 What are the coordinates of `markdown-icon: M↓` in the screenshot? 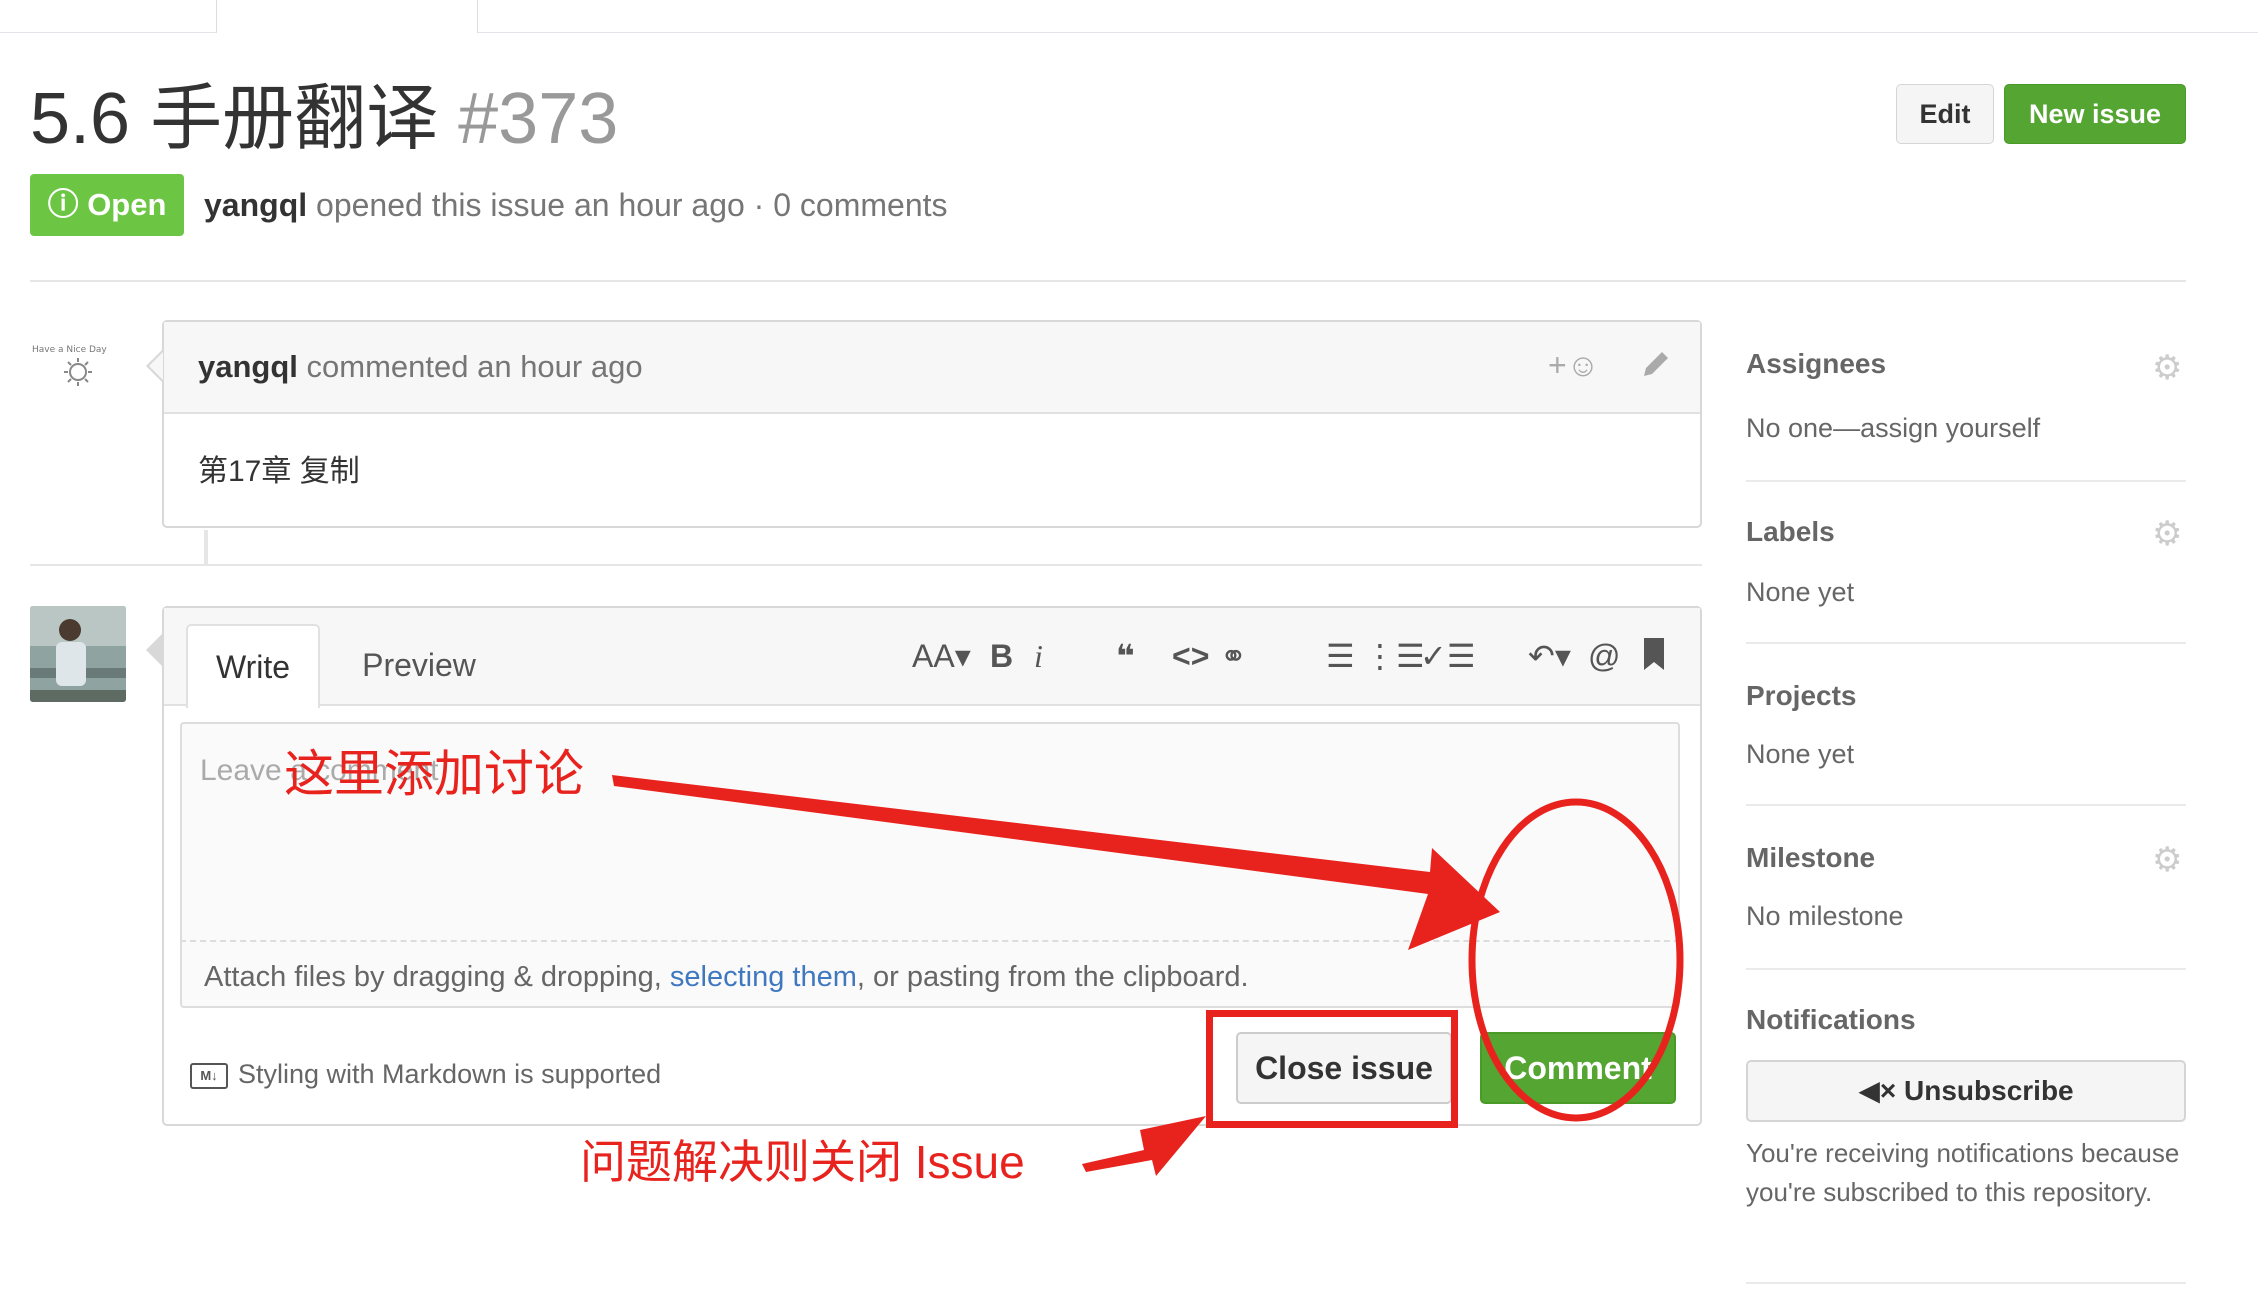 It's located at (209, 1075).